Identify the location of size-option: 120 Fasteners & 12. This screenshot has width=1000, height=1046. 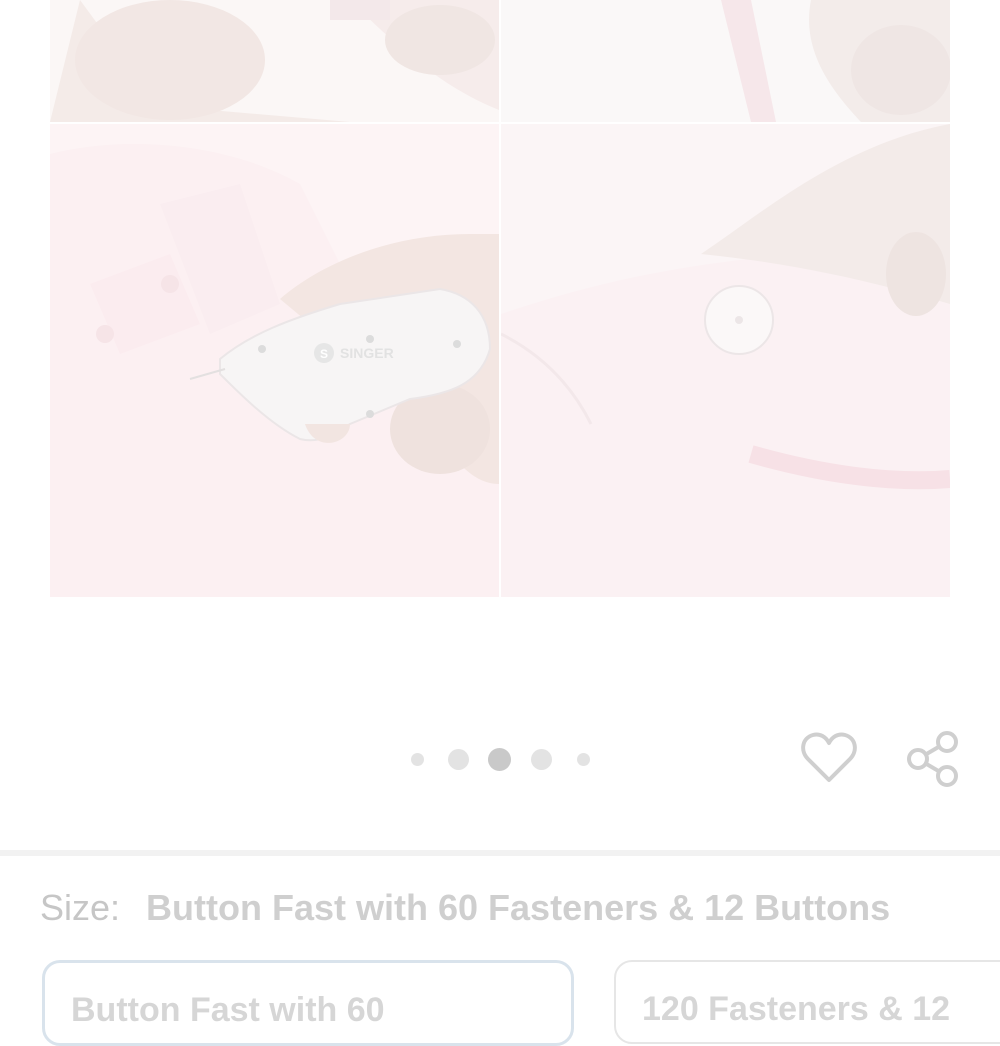
(807, 1002).